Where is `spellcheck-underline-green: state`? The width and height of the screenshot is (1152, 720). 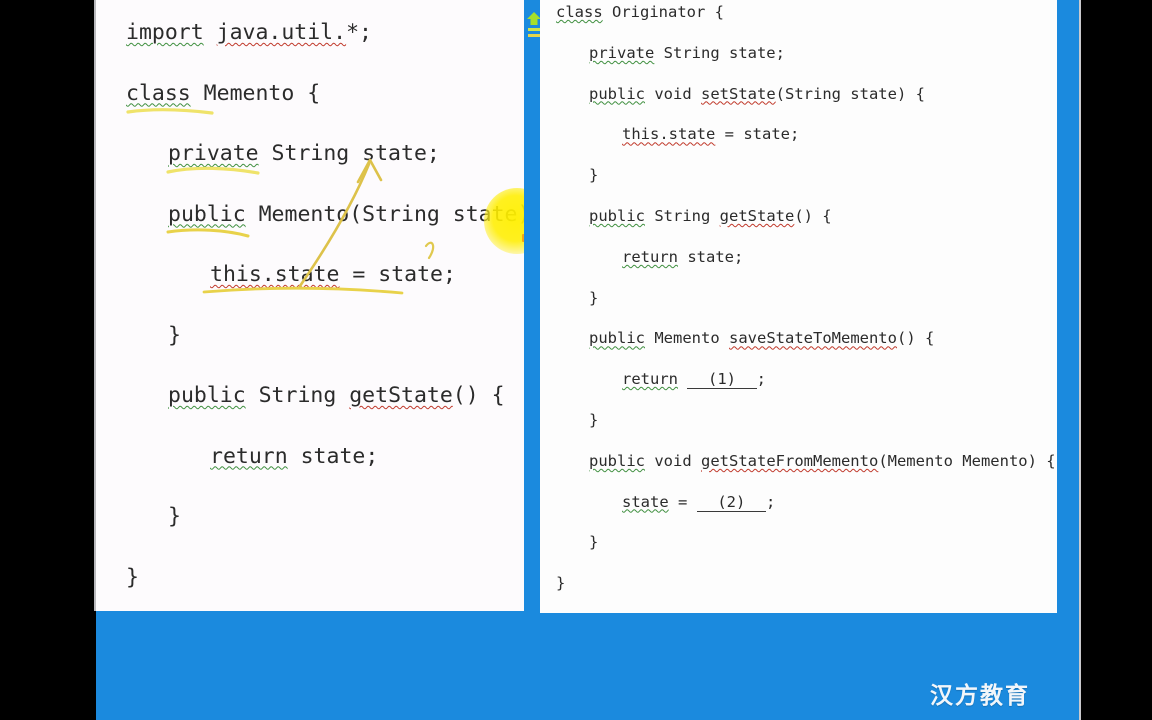 spellcheck-underline-green: state is located at coordinates (645, 501).